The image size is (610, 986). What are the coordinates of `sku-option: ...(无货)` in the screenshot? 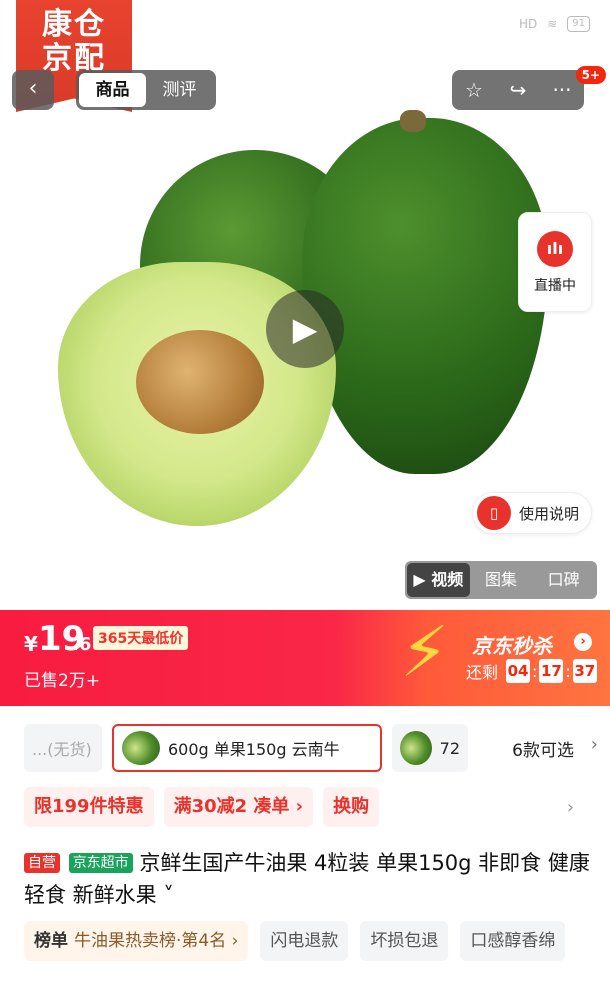 It's located at (63, 748).